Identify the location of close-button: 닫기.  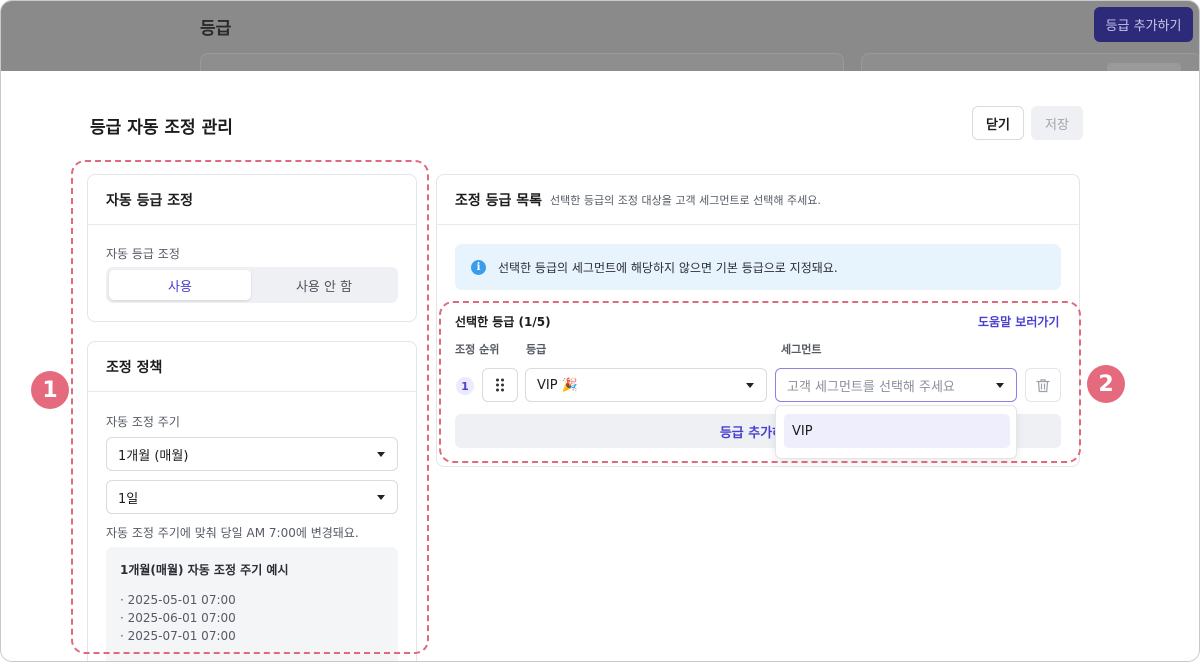
(998, 123).